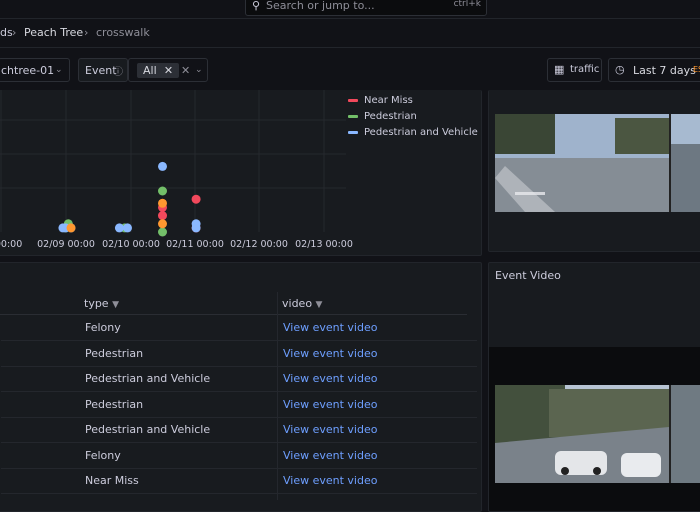  I want to click on column-divider, so click(277, 396).